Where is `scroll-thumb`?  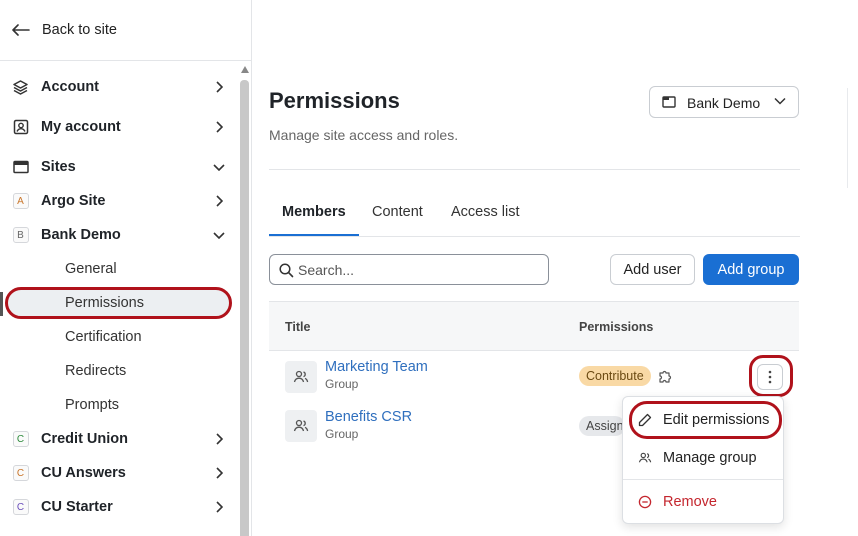
scroll-thumb is located at coordinates (244, 308).